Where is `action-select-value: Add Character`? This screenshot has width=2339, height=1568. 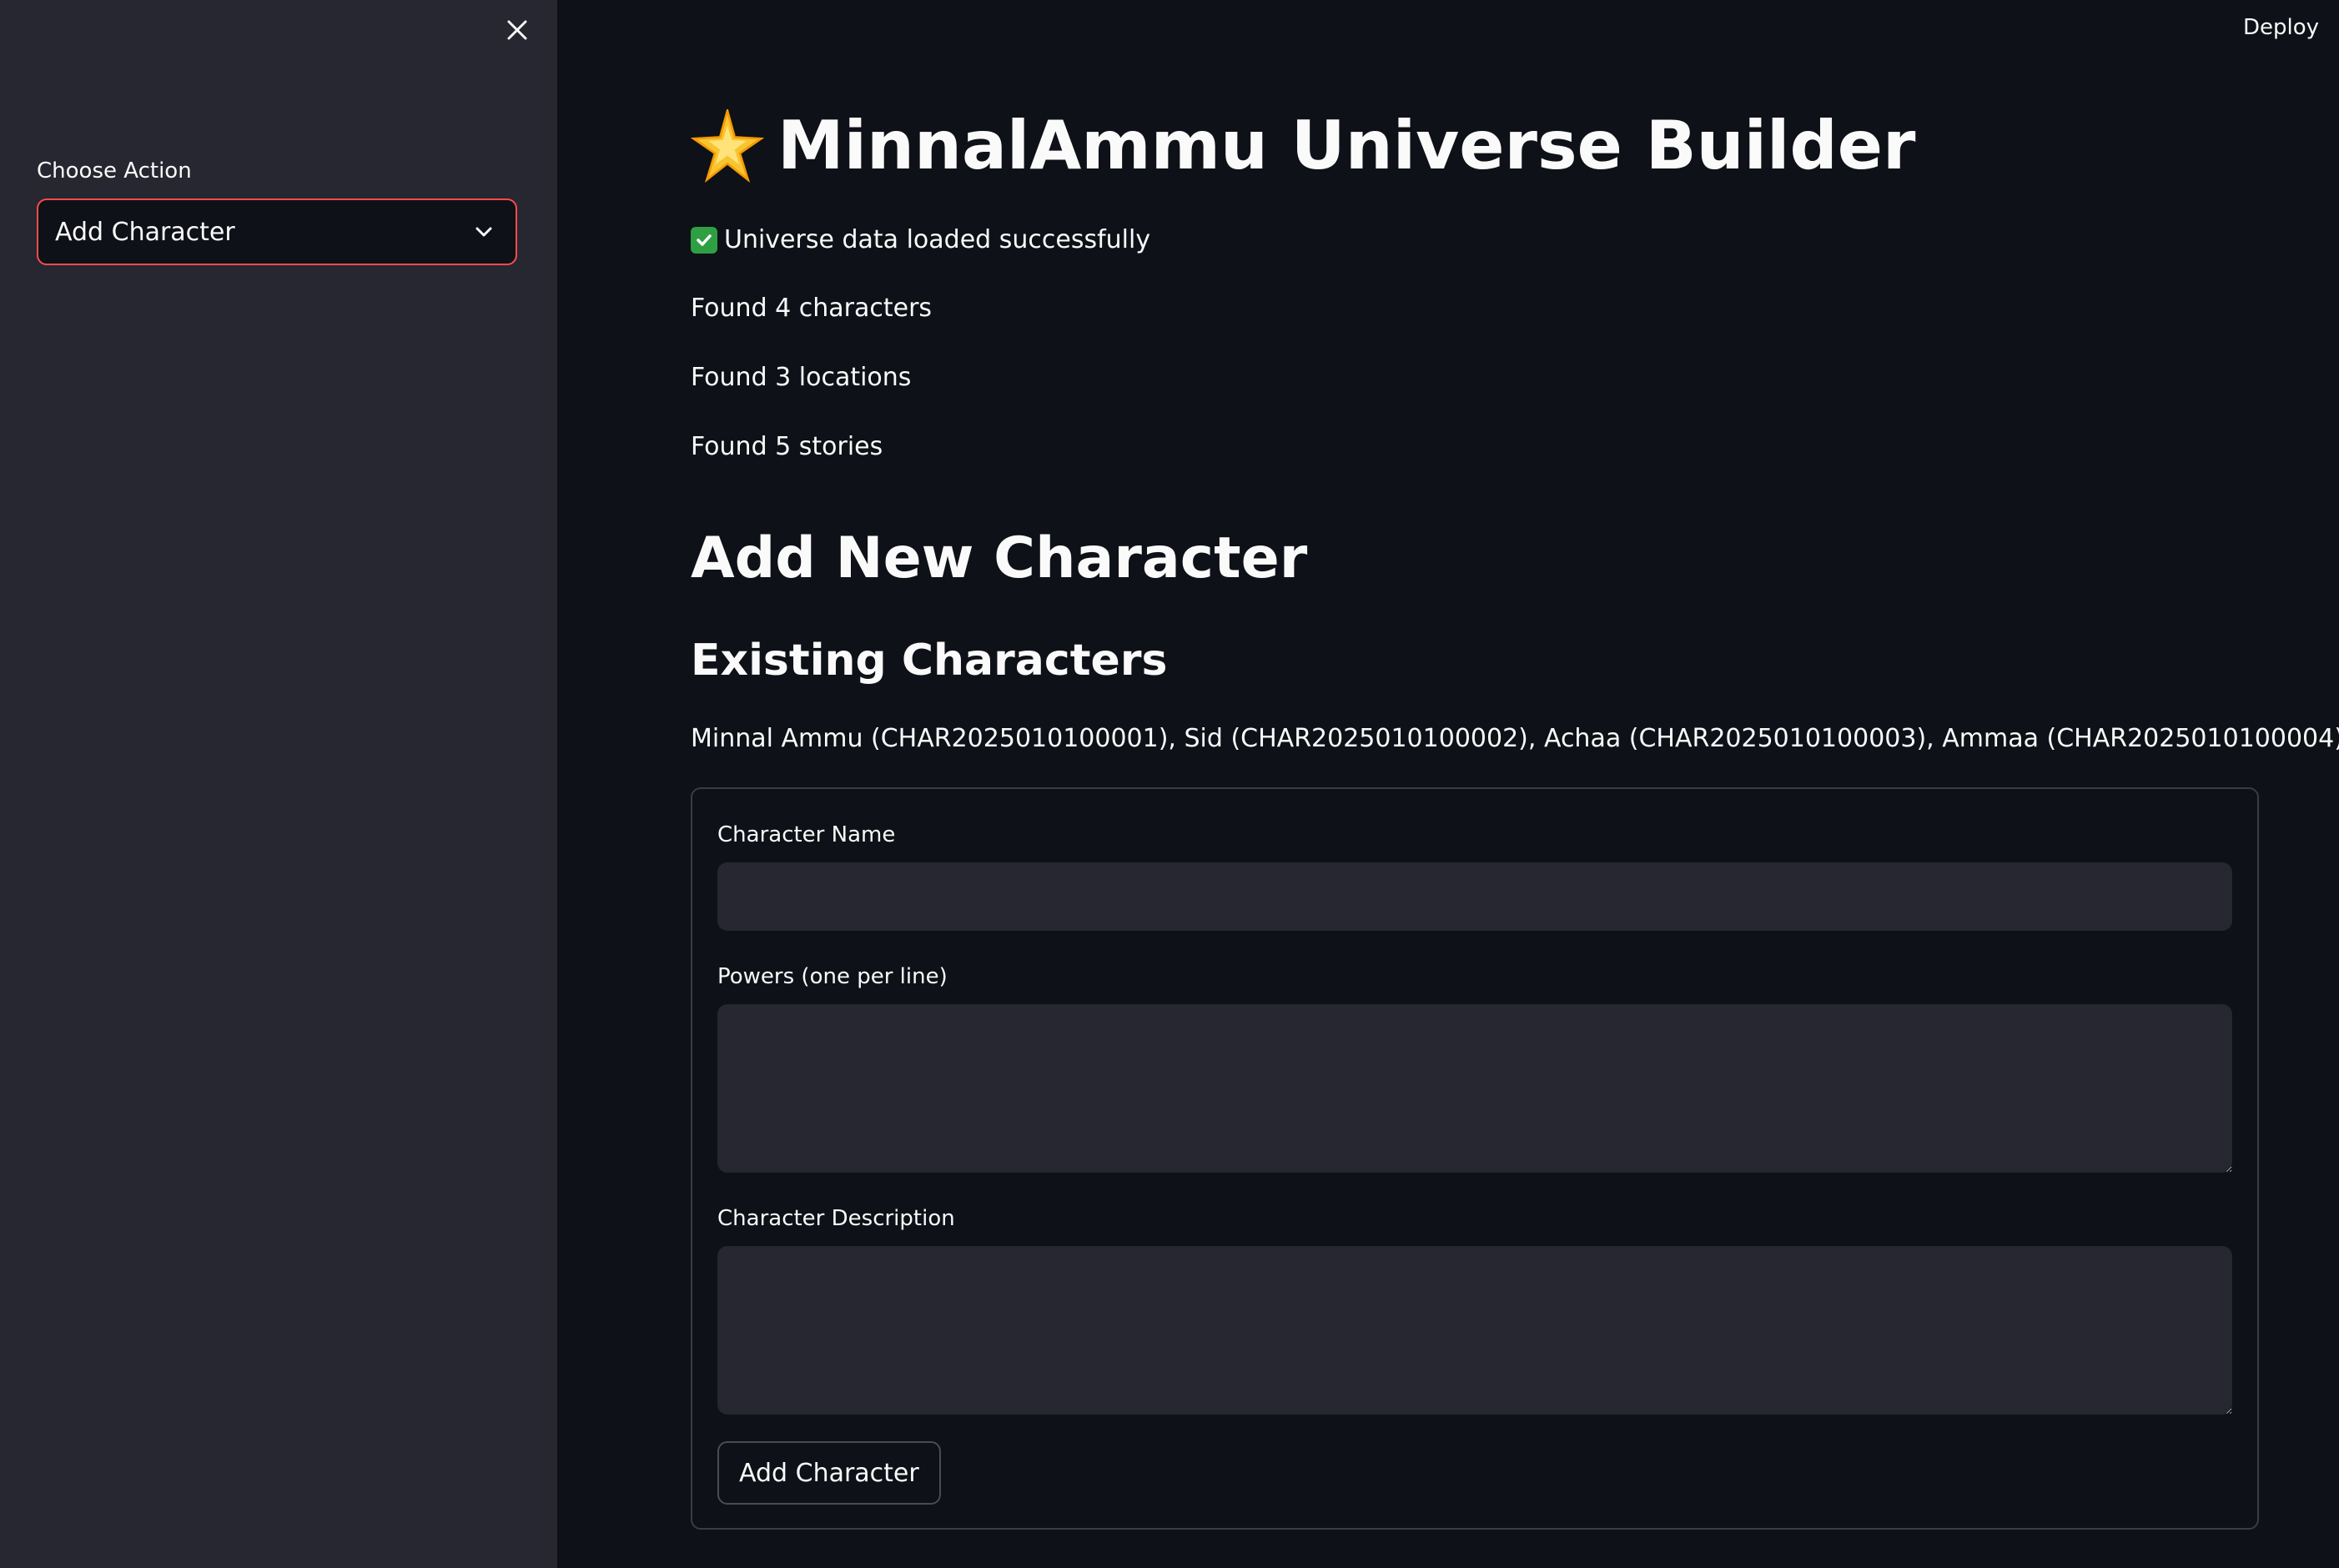 action-select-value: Add Character is located at coordinates (145, 232).